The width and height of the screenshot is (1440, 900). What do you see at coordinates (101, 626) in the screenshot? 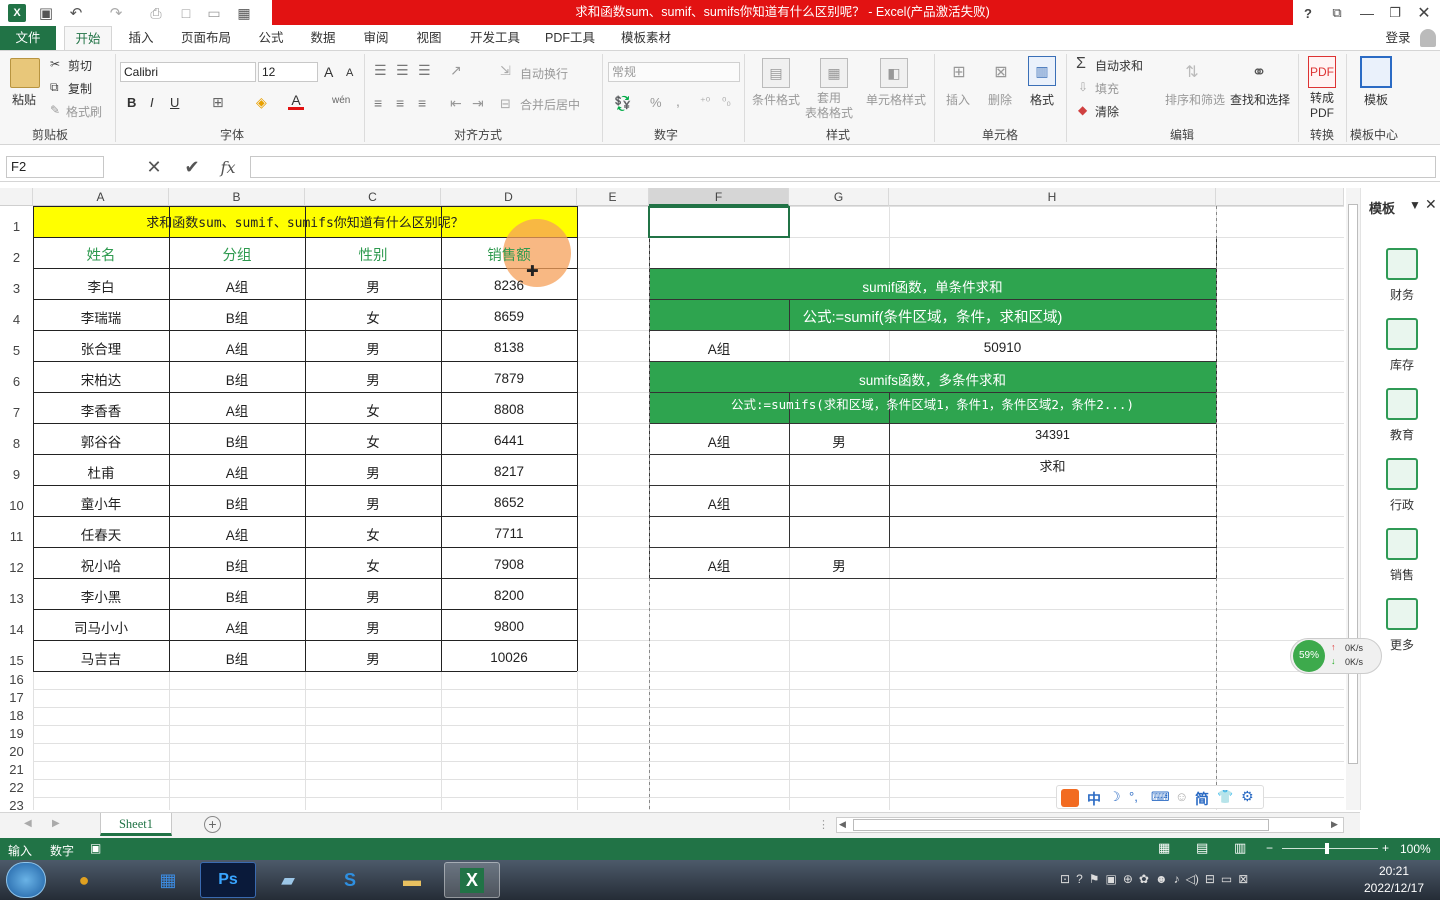
I see `data-cell: 司马小小` at bounding box center [101, 626].